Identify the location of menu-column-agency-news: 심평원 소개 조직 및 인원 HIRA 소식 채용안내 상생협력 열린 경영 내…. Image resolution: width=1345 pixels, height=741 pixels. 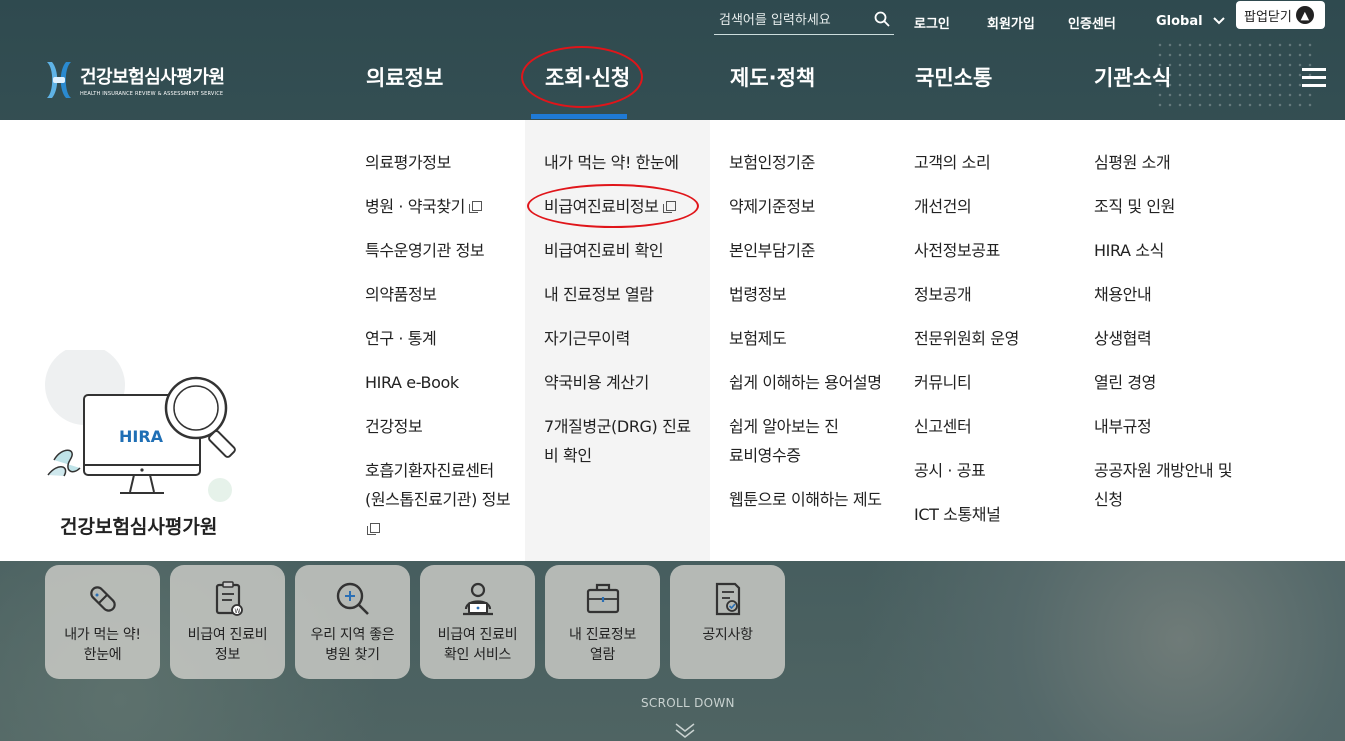
(1174, 338).